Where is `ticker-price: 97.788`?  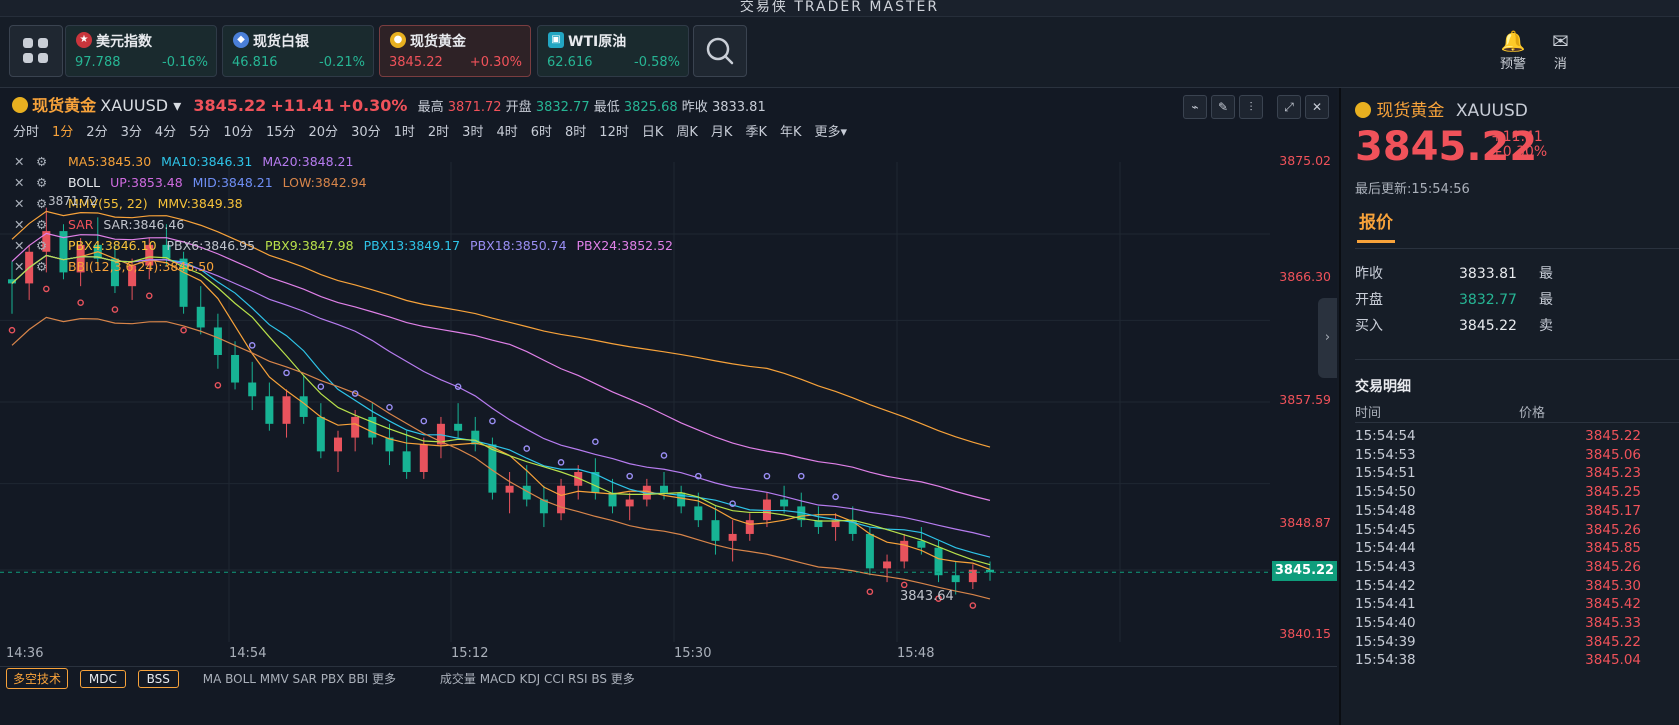 ticker-price: 97.788 is located at coordinates (98, 62).